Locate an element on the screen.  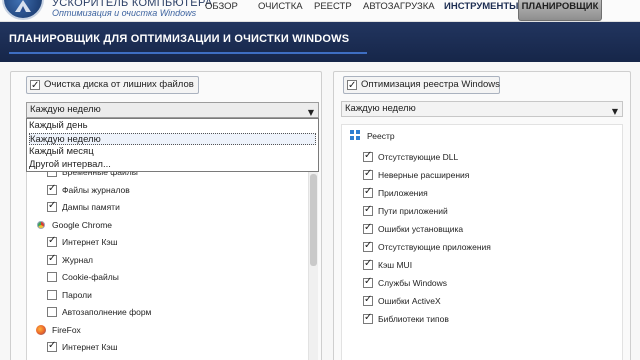
firefox-icon is located at coordinates (41, 330).